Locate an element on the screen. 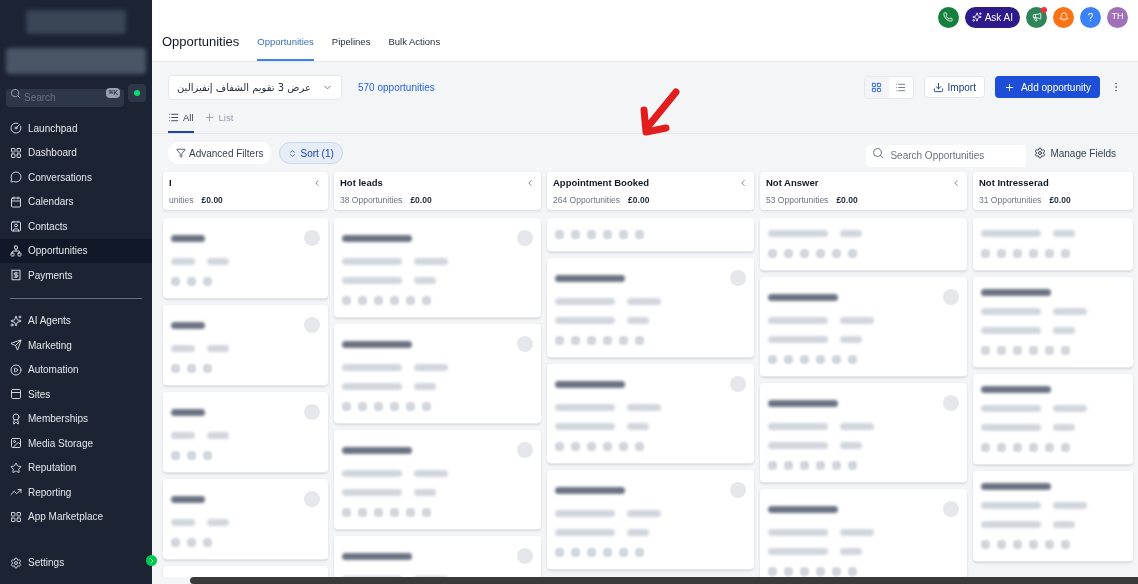 This screenshot has width=1138, height=584. add-opportunity-button: Add opportunity is located at coordinates (1047, 87).